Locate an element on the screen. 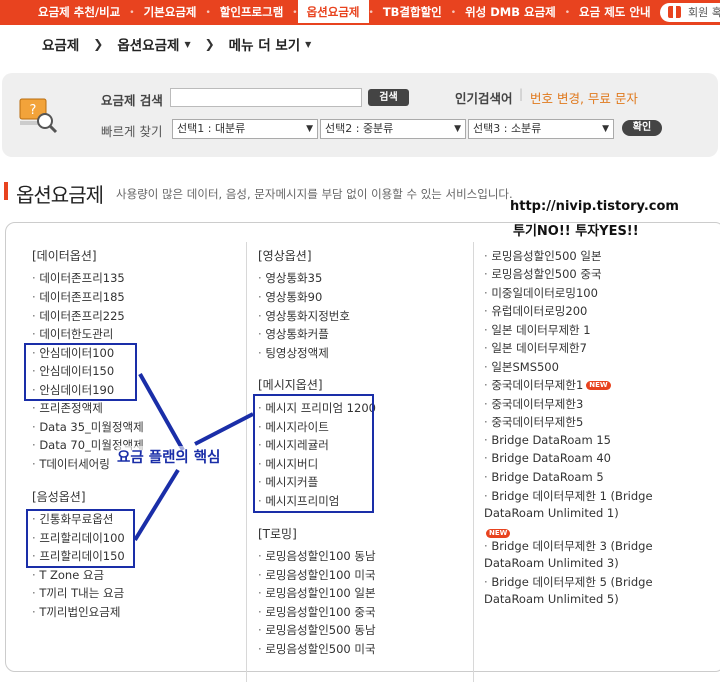 This screenshot has width=720, height=682. list-item: Bridge DataRoam 15 is located at coordinates (547, 440).